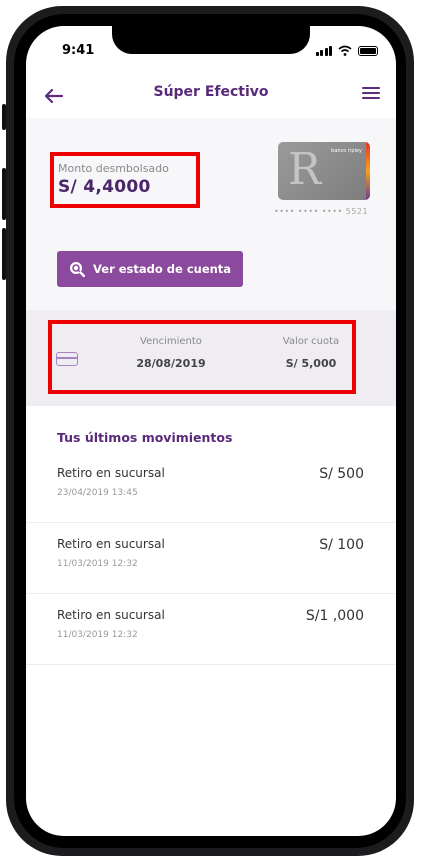 This screenshot has height=862, width=422. I want to click on card-brand: banco ripley, so click(346, 151).